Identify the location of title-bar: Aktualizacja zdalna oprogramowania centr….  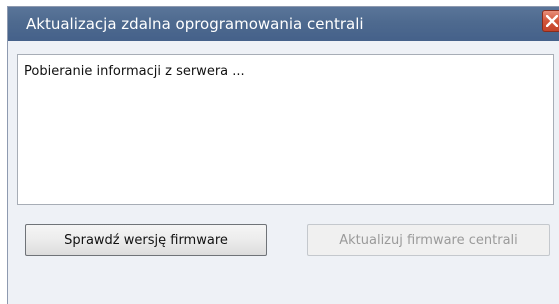
(283, 24).